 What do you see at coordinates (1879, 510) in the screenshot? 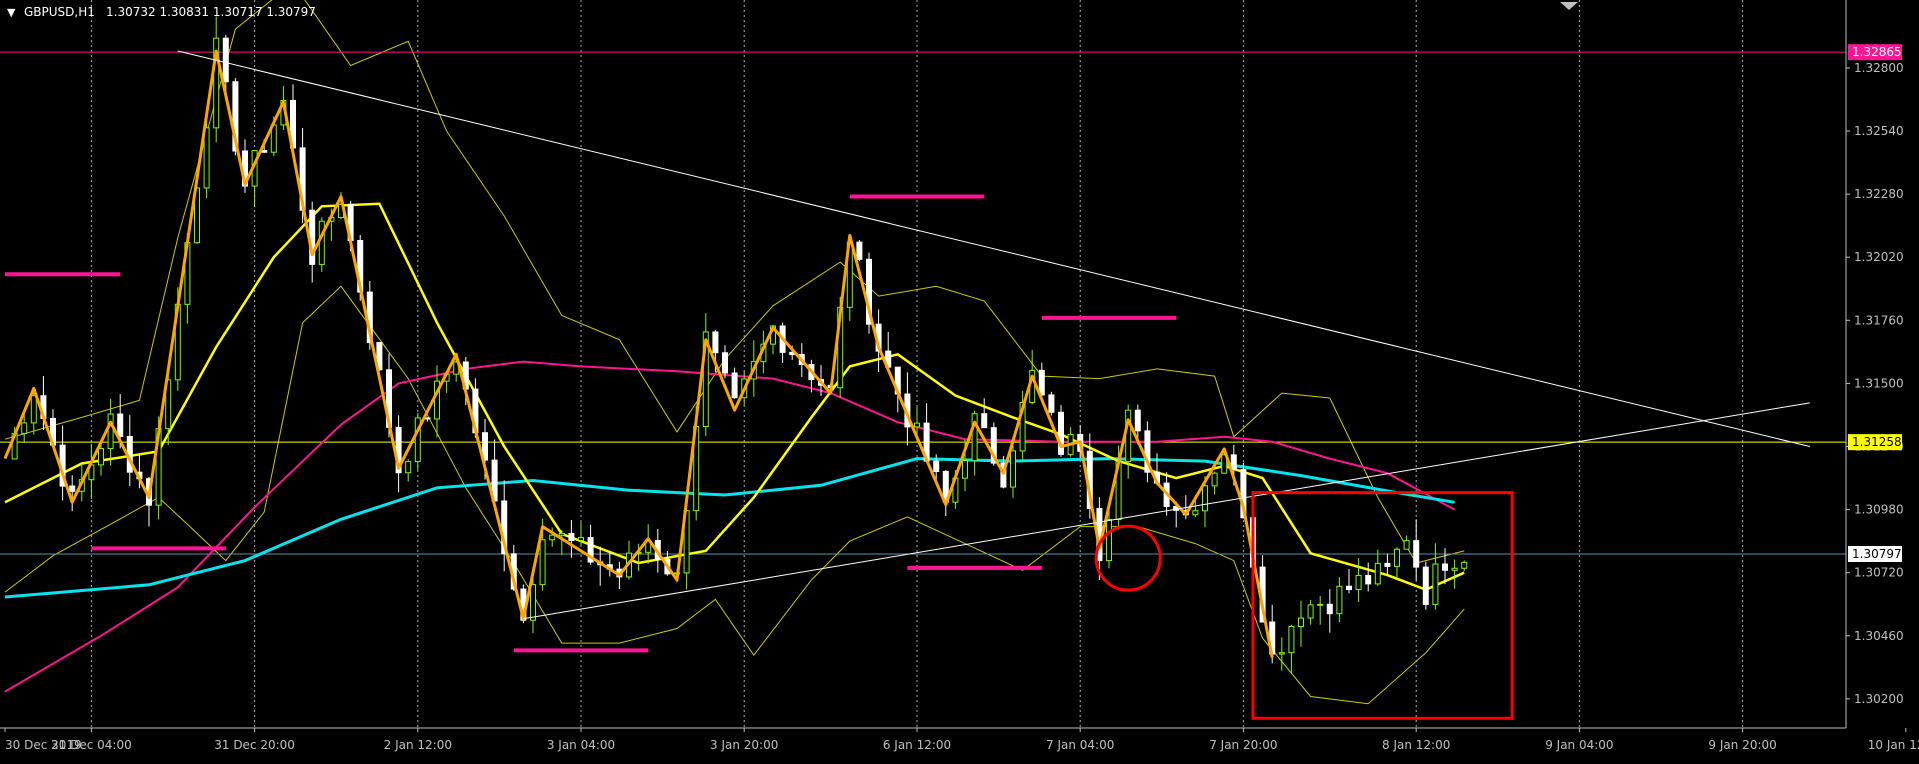
I see `price-tick-label: 1.30980` at bounding box center [1879, 510].